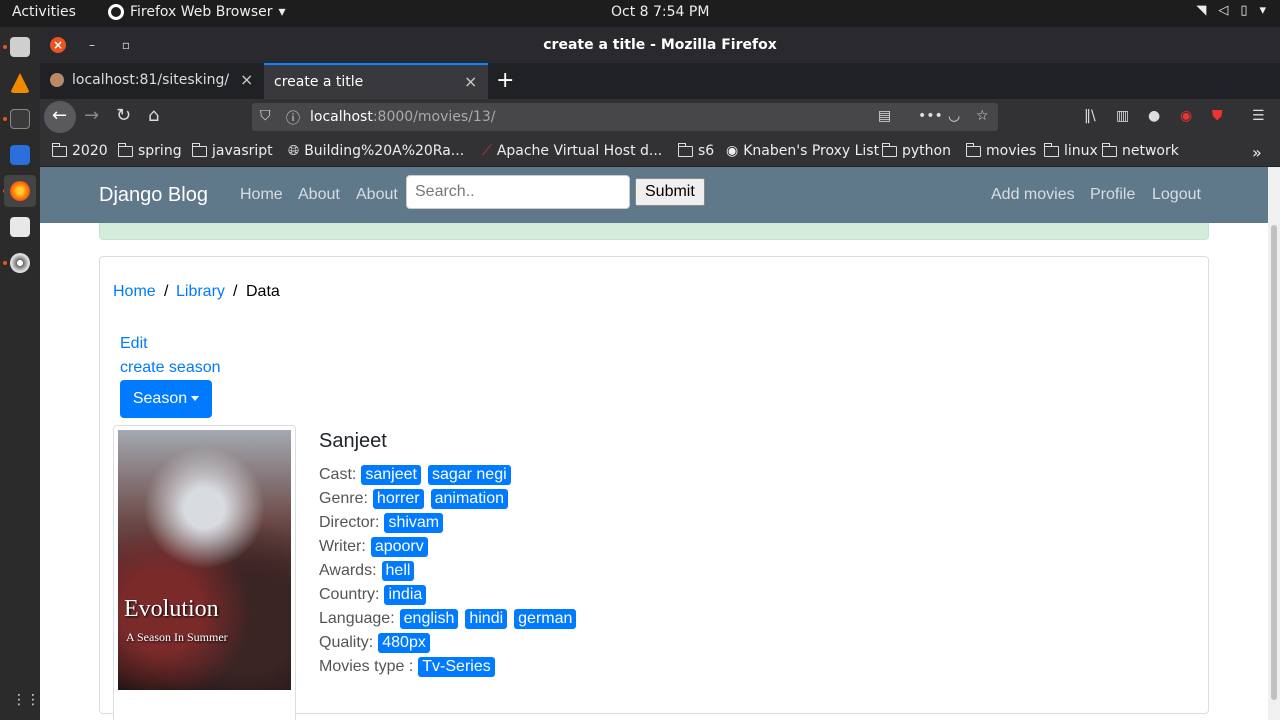  I want to click on tab-sitesking: localhost:81/sitesking/ ×, so click(152, 81).